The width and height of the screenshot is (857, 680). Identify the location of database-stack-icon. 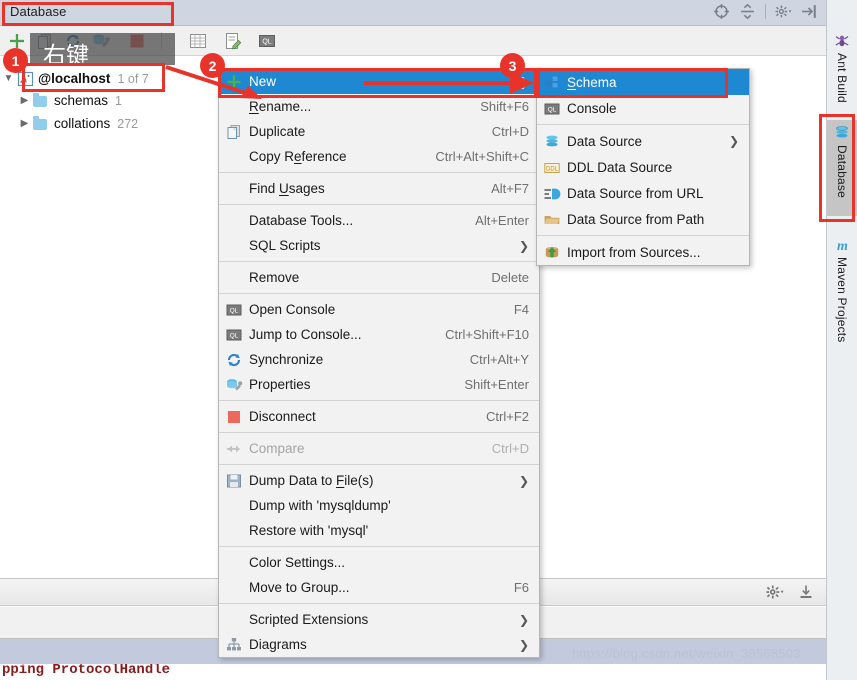
(842, 132).